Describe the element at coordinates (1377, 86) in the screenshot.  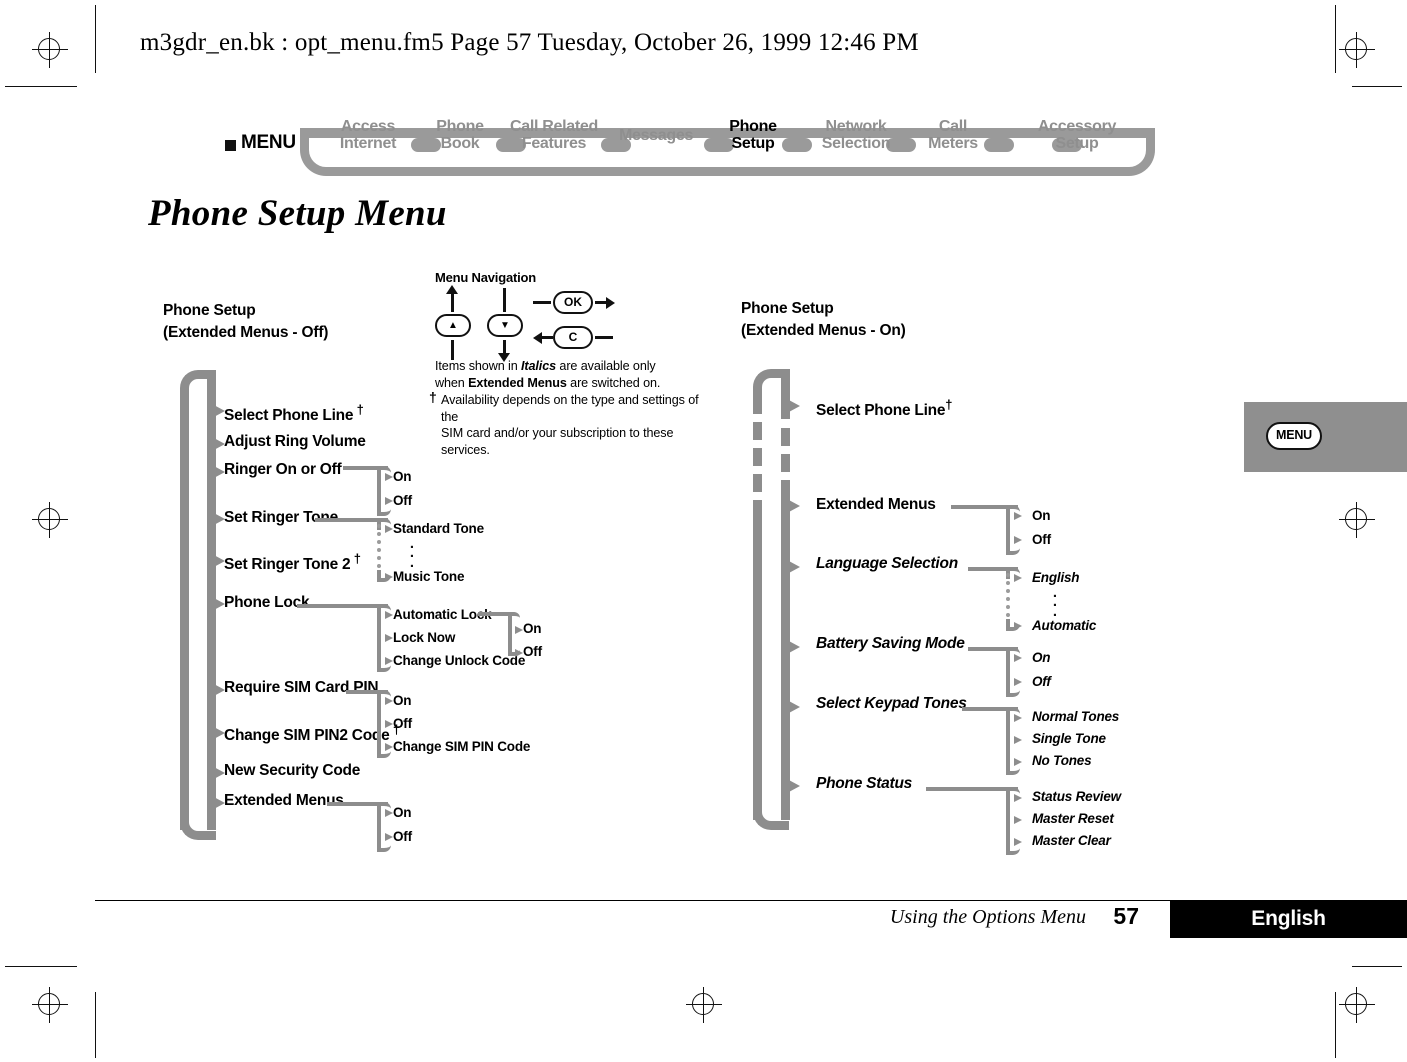
I see `crop-mark-horizontal-right` at that location.